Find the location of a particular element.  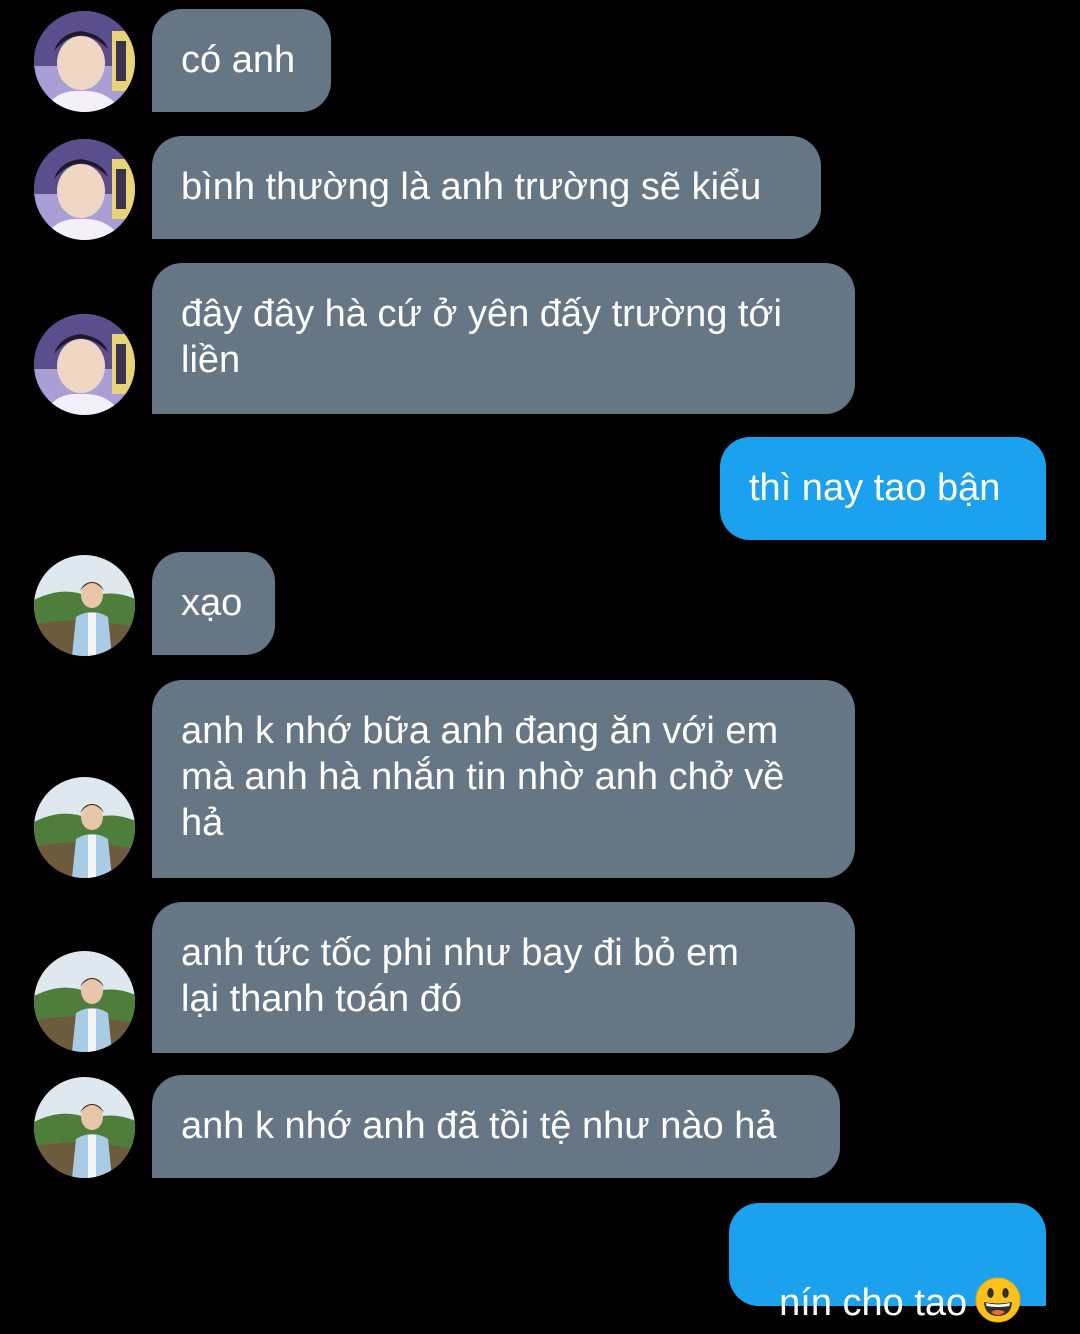

sent-message-bubble: thì nay tao bận is located at coordinates (883, 488).